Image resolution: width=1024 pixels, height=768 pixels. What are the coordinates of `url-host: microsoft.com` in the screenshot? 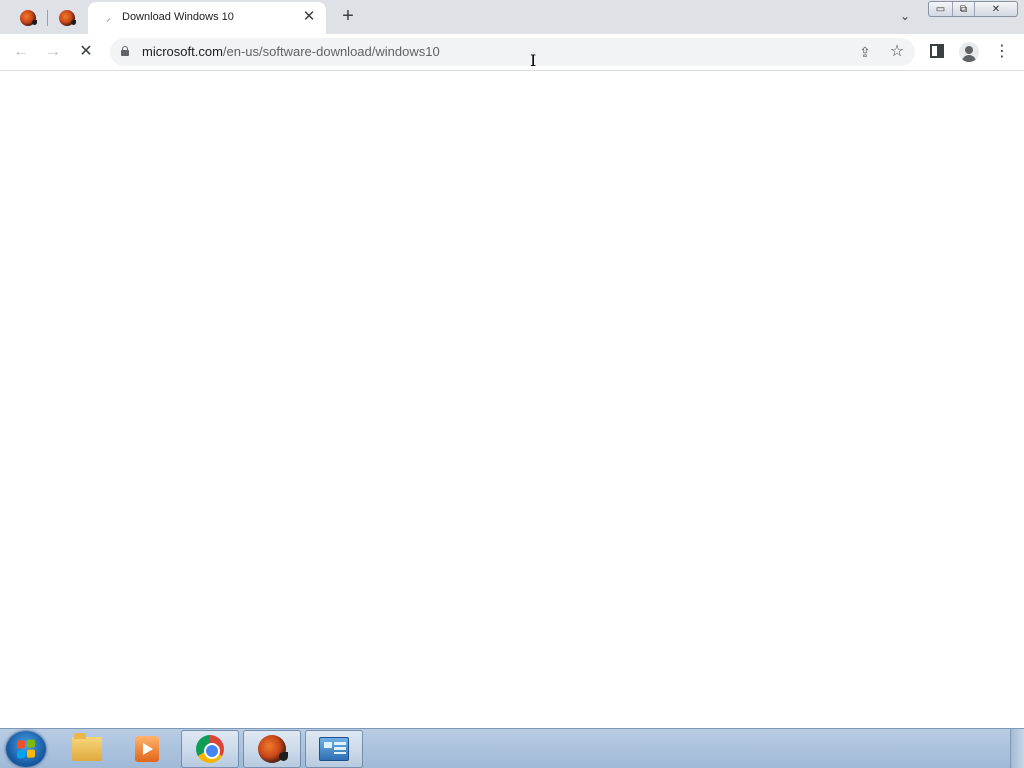 It's located at (182, 51).